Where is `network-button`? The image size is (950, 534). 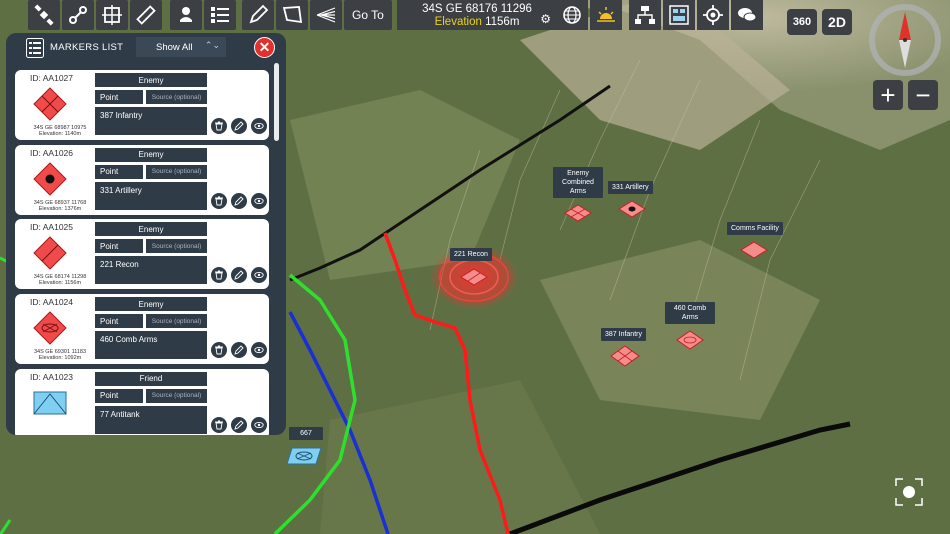 network-button is located at coordinates (645, 15).